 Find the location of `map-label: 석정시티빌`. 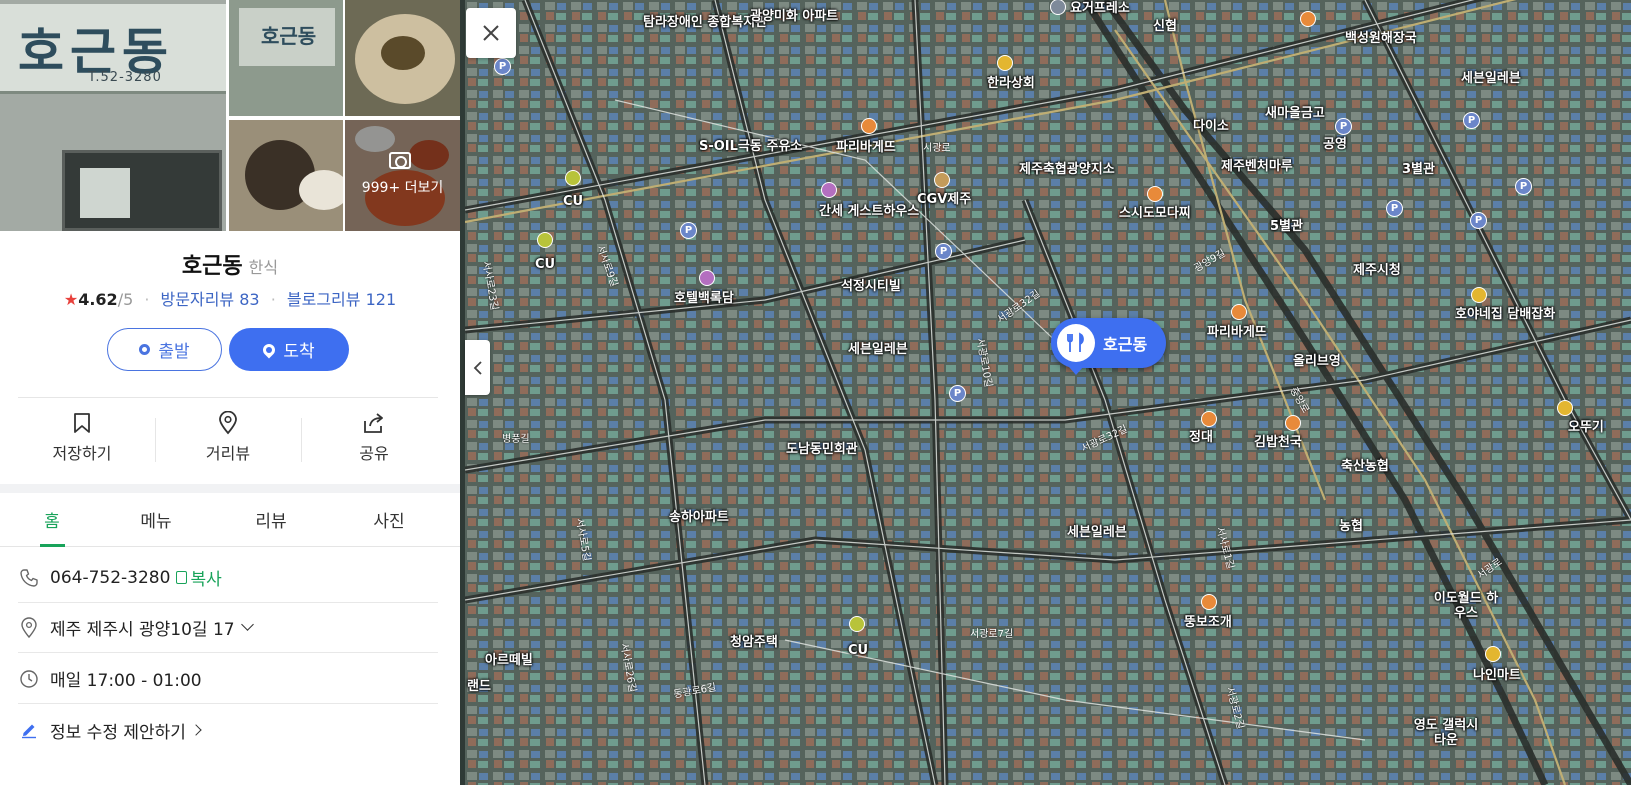

map-label: 석정시티빌 is located at coordinates (871, 287).